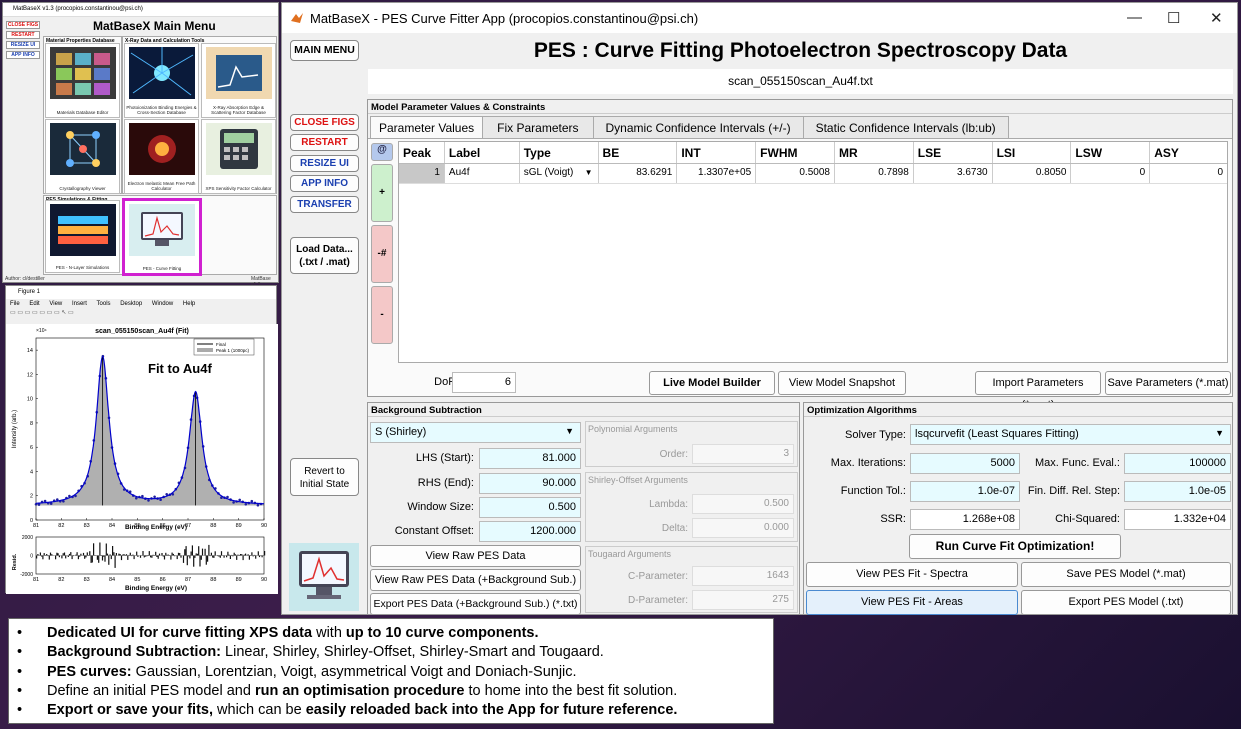 The height and width of the screenshot is (729, 1241). What do you see at coordinates (475, 432) in the screenshot?
I see `background-method-dropdown: S (Shirley) ▼` at bounding box center [475, 432].